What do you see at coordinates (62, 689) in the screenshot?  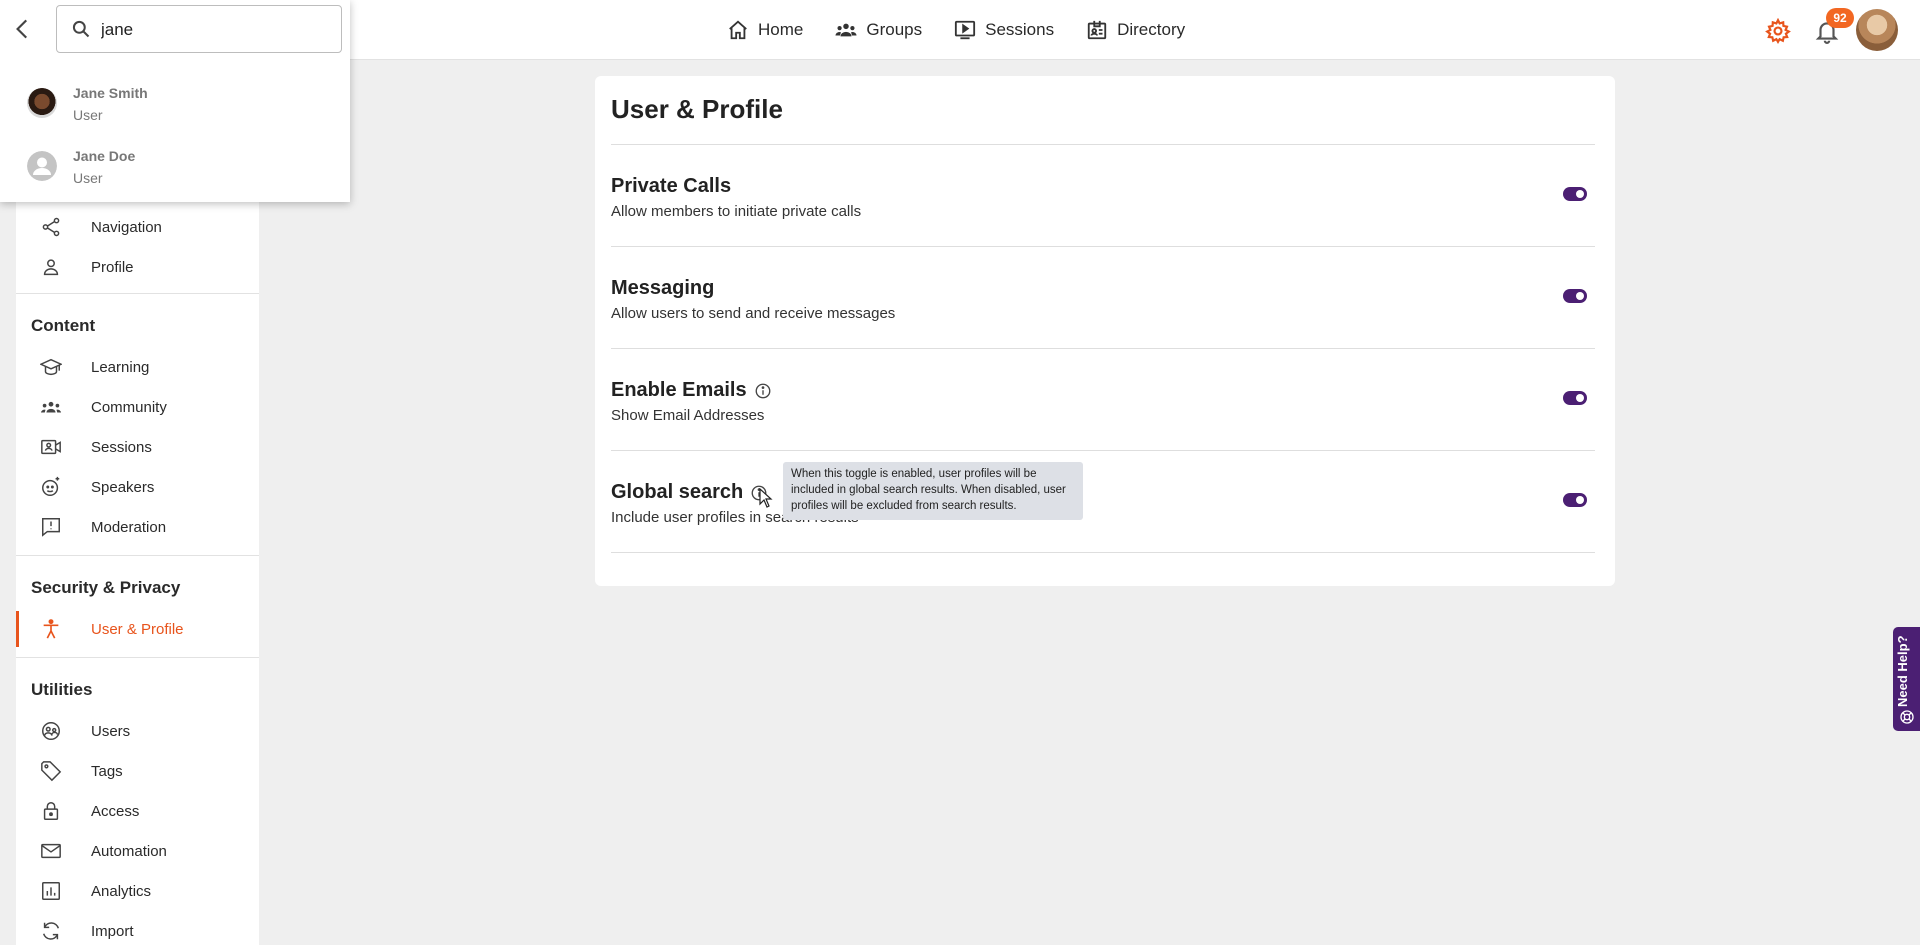 I see `sidebar-heading-utilities: Utilities` at bounding box center [62, 689].